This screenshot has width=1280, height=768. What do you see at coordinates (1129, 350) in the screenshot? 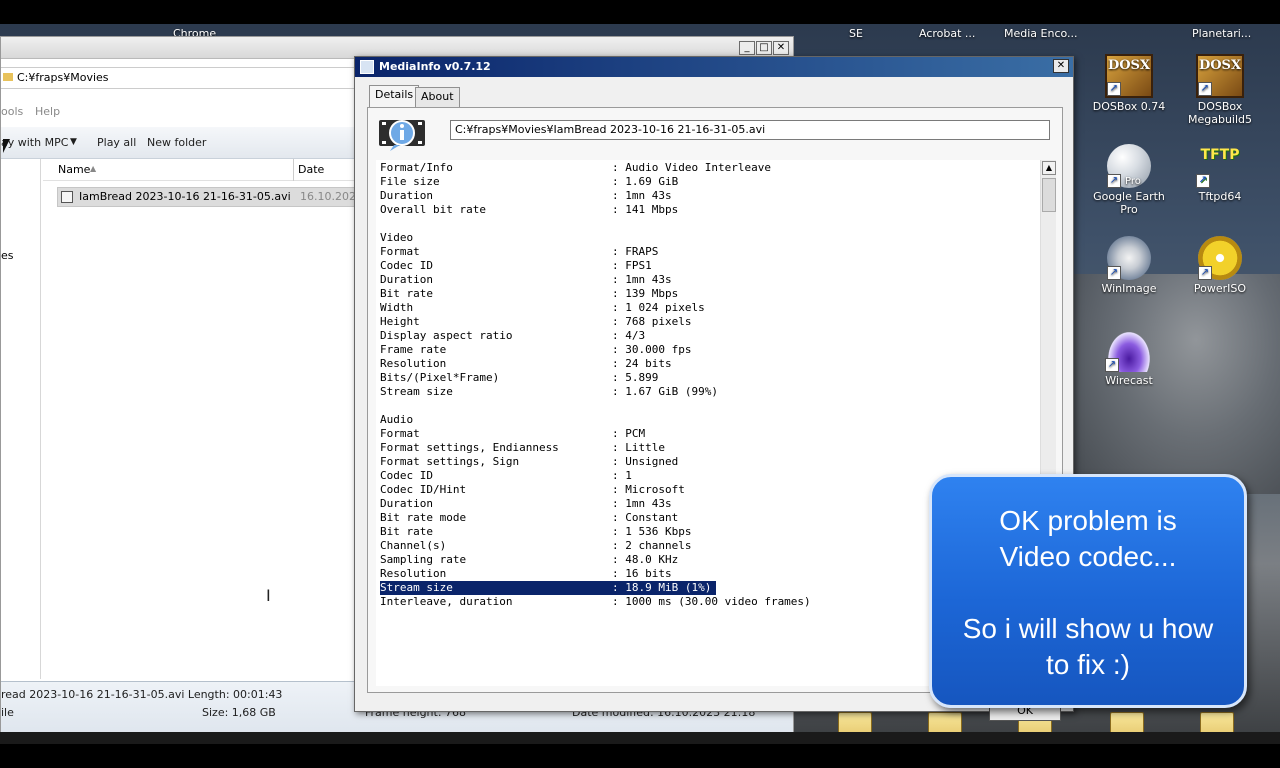
I see `wirecast-icon: ↗` at bounding box center [1129, 350].